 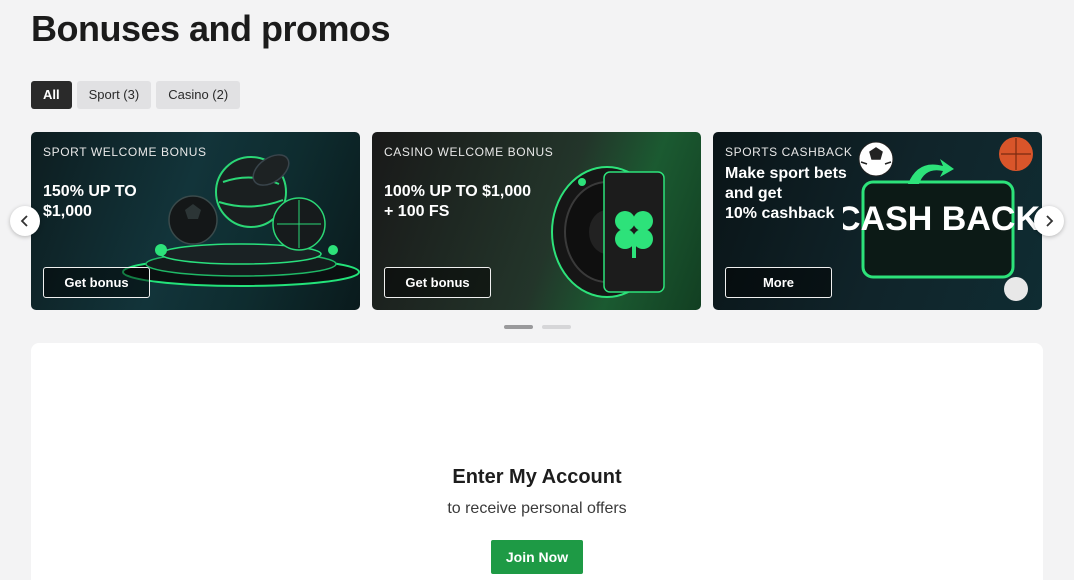 I want to click on carousel-pagination, so click(x=537, y=327).